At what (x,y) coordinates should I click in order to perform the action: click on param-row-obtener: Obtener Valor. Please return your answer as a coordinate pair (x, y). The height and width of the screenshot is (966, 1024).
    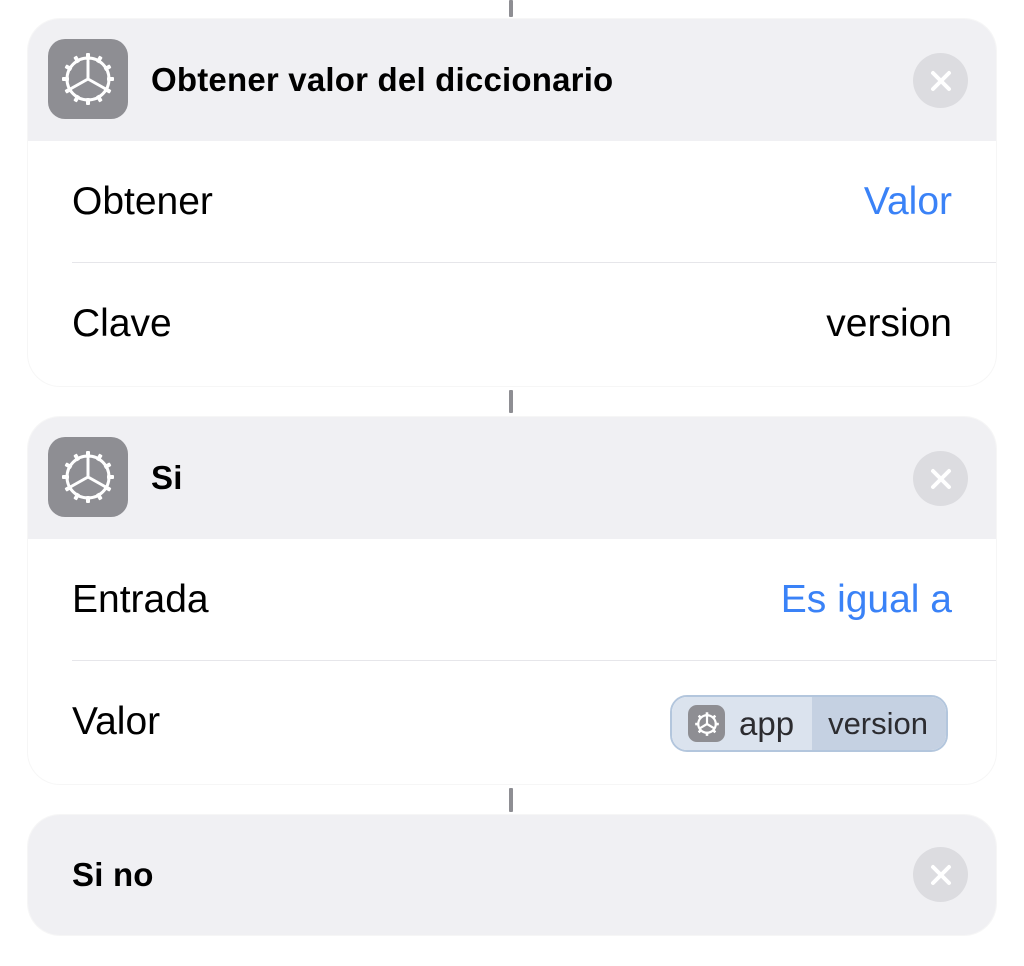
    Looking at the image, I should click on (512, 202).